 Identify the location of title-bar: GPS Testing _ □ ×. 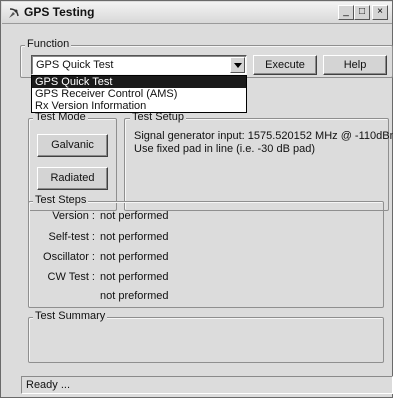
(197, 13).